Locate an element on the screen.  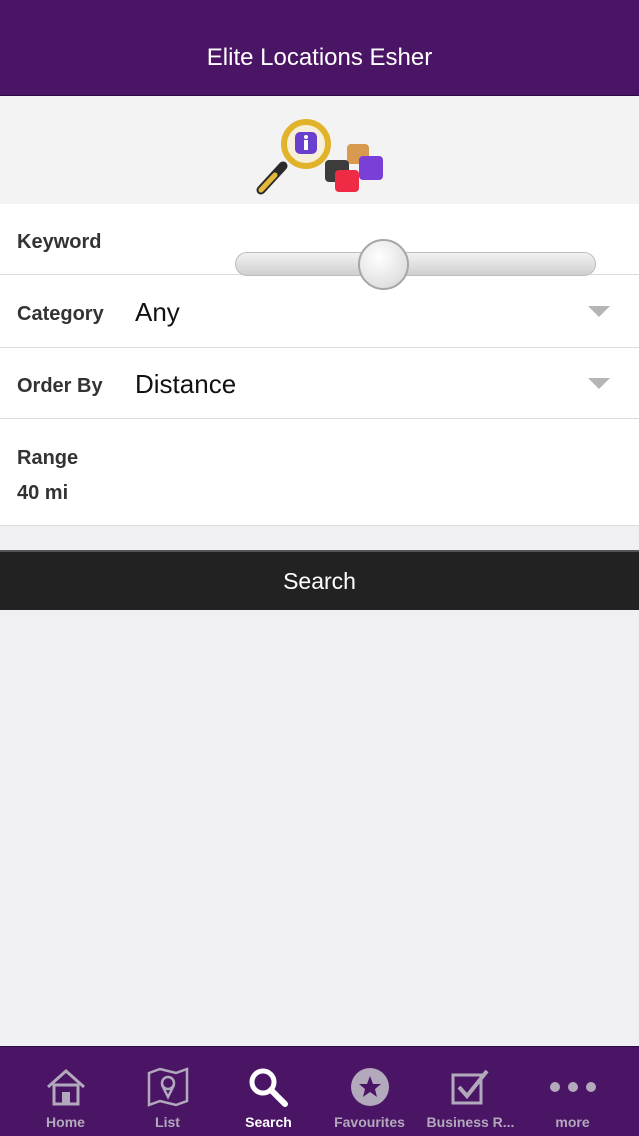
tab-label: Search is located at coordinates (268, 1122).